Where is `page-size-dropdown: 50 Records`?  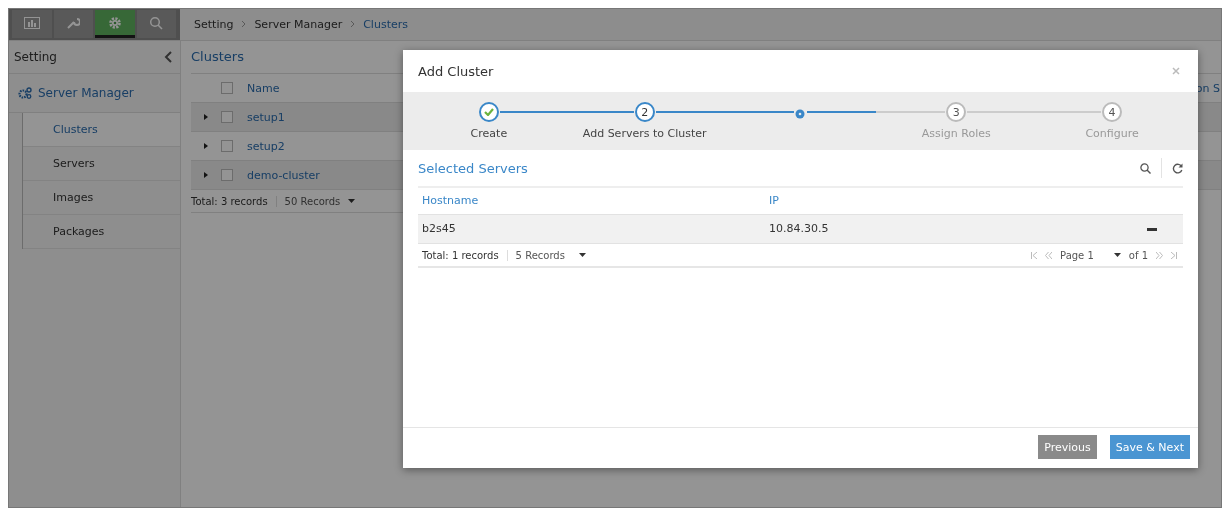 page-size-dropdown: 50 Records is located at coordinates (320, 201).